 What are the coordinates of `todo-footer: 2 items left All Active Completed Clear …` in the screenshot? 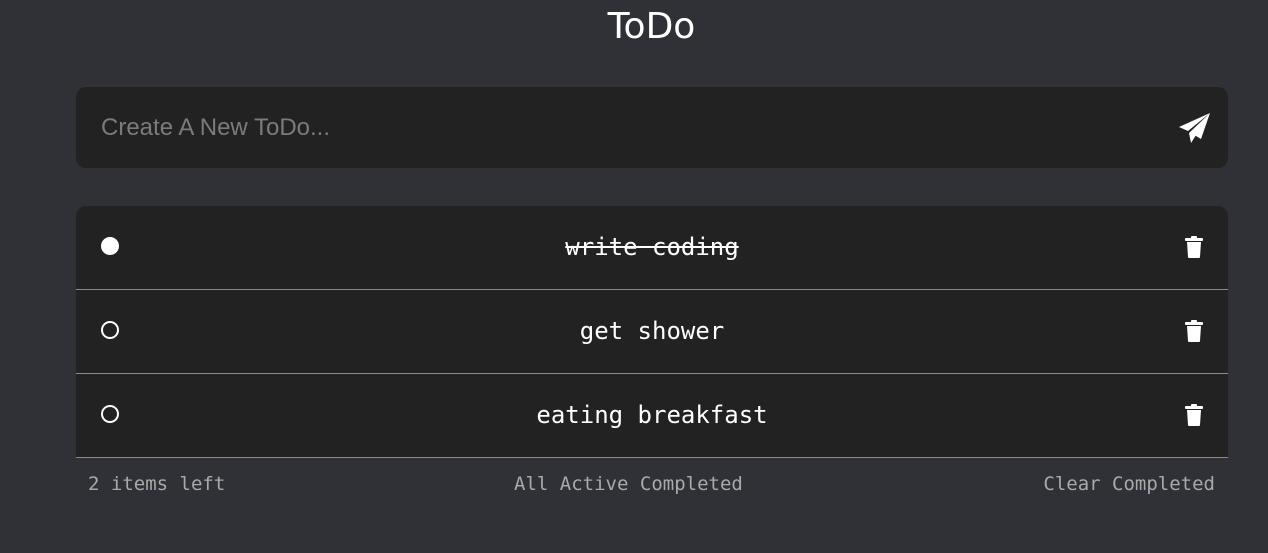 It's located at (652, 484).